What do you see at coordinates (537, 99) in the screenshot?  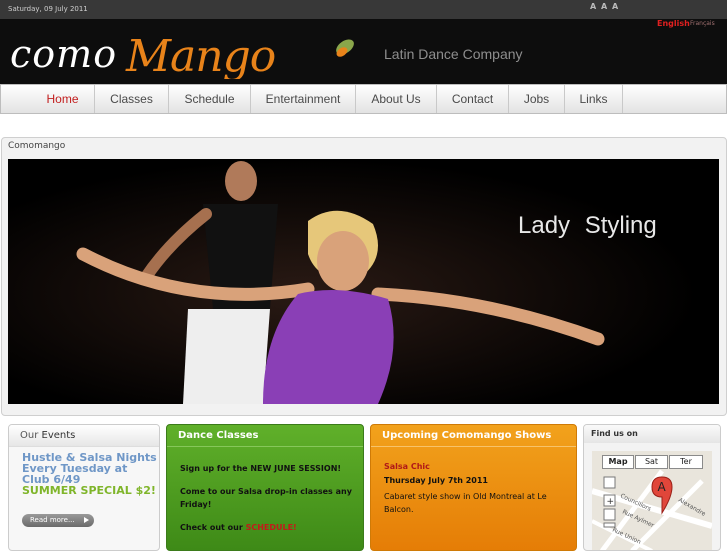 I see `nav-item-jobs: Jobs` at bounding box center [537, 99].